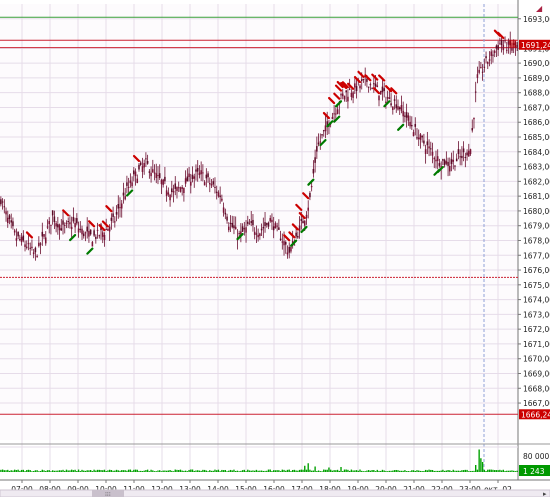 The height and width of the screenshot is (501, 550). What do you see at coordinates (545, 494) in the screenshot?
I see `scroll-right-arrow-icon: ▸` at bounding box center [545, 494].